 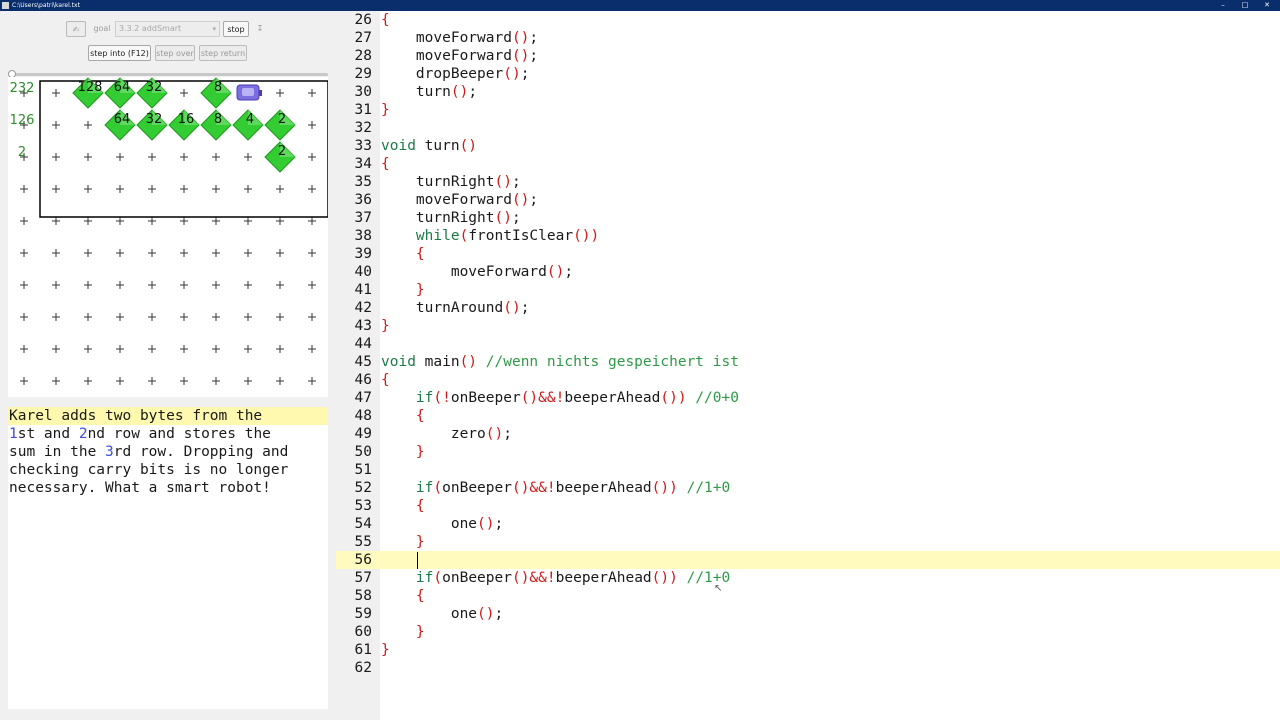 What do you see at coordinates (149, 470) in the screenshot?
I see `description-text: checking carry bits is no longer` at bounding box center [149, 470].